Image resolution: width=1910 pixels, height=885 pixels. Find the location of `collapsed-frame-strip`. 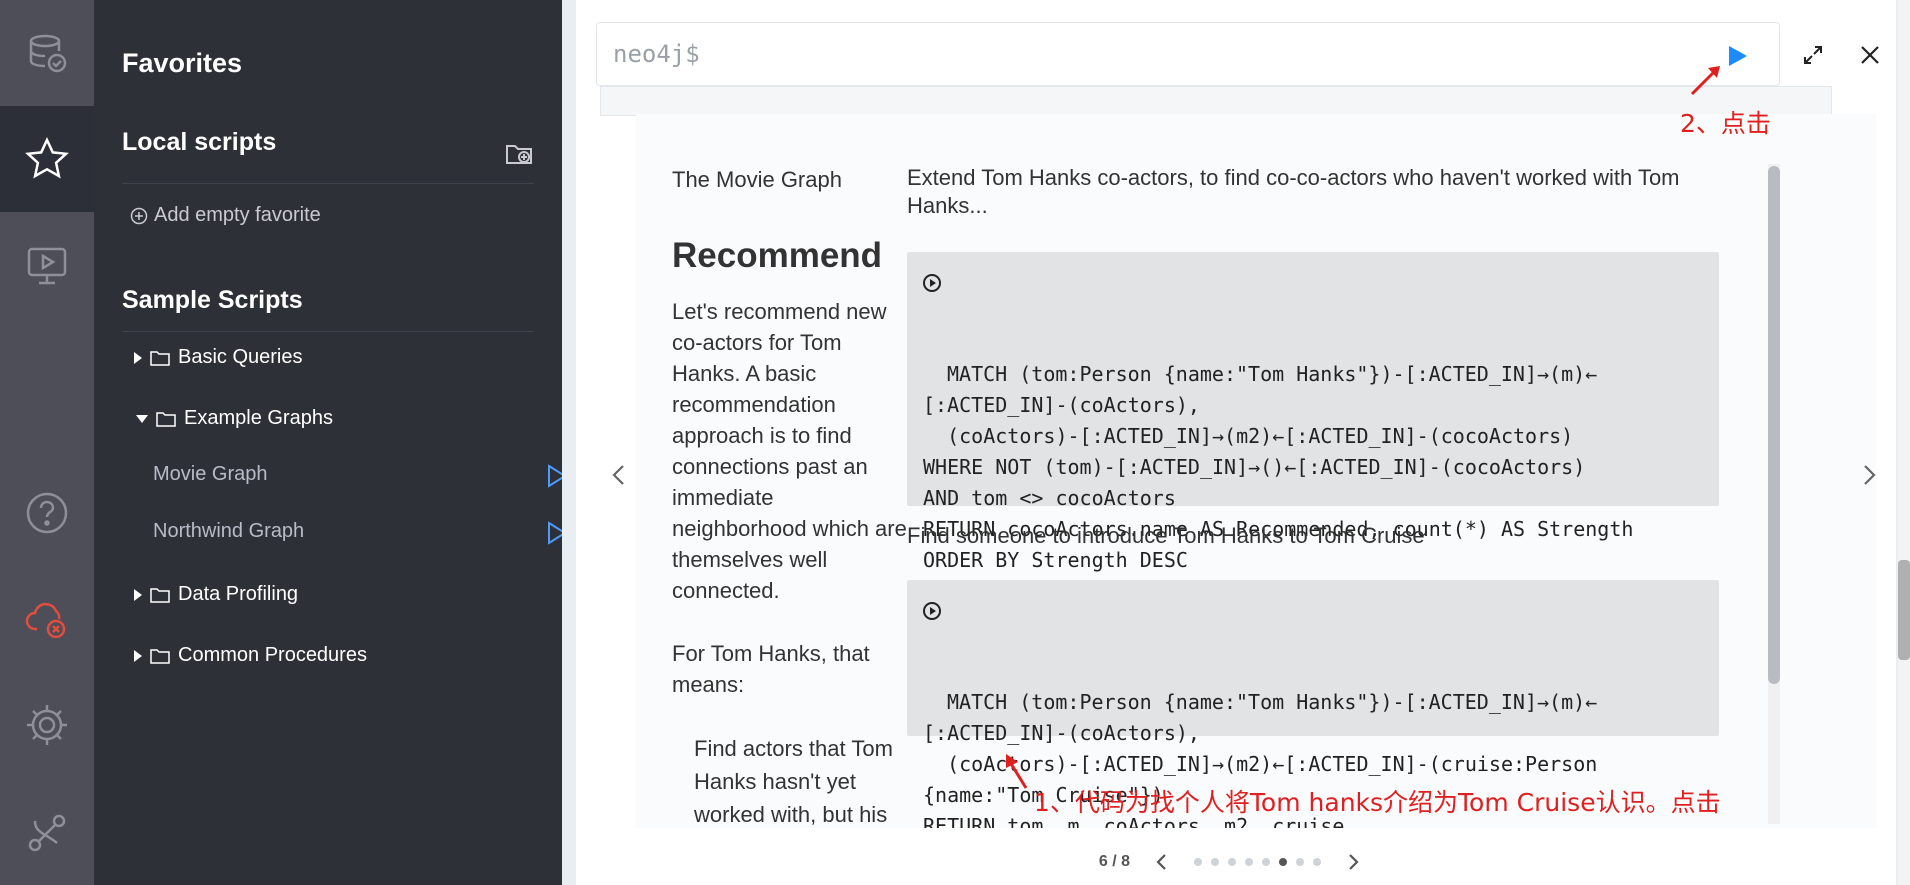

collapsed-frame-strip is located at coordinates (1216, 101).